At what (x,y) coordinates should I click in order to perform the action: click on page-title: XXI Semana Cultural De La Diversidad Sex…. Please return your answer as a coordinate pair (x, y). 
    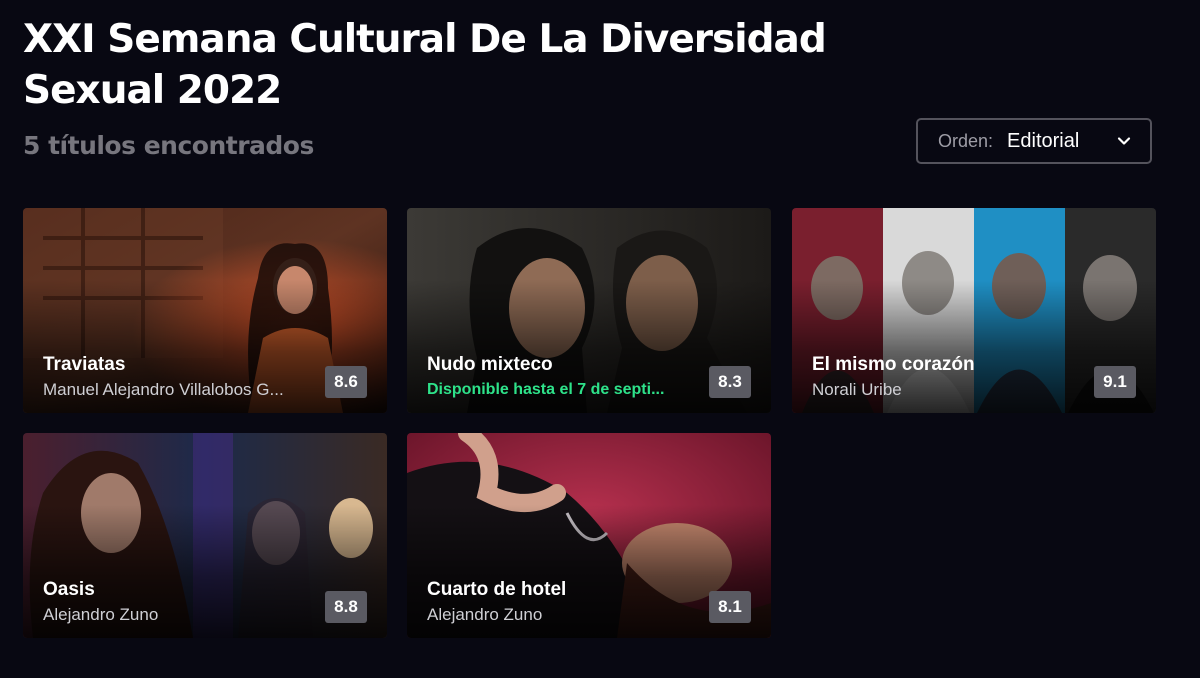
    Looking at the image, I should click on (425, 65).